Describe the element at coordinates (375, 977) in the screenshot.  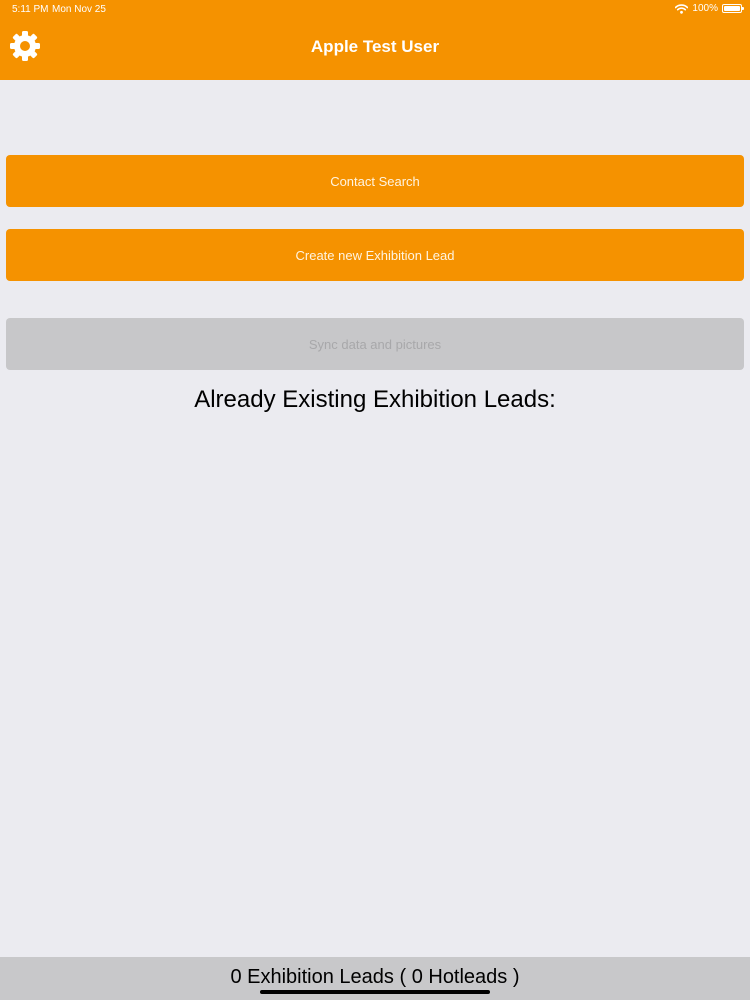
I see `leads-summary: 0 Exhibition Leads ( 0 Hotleads )` at that location.